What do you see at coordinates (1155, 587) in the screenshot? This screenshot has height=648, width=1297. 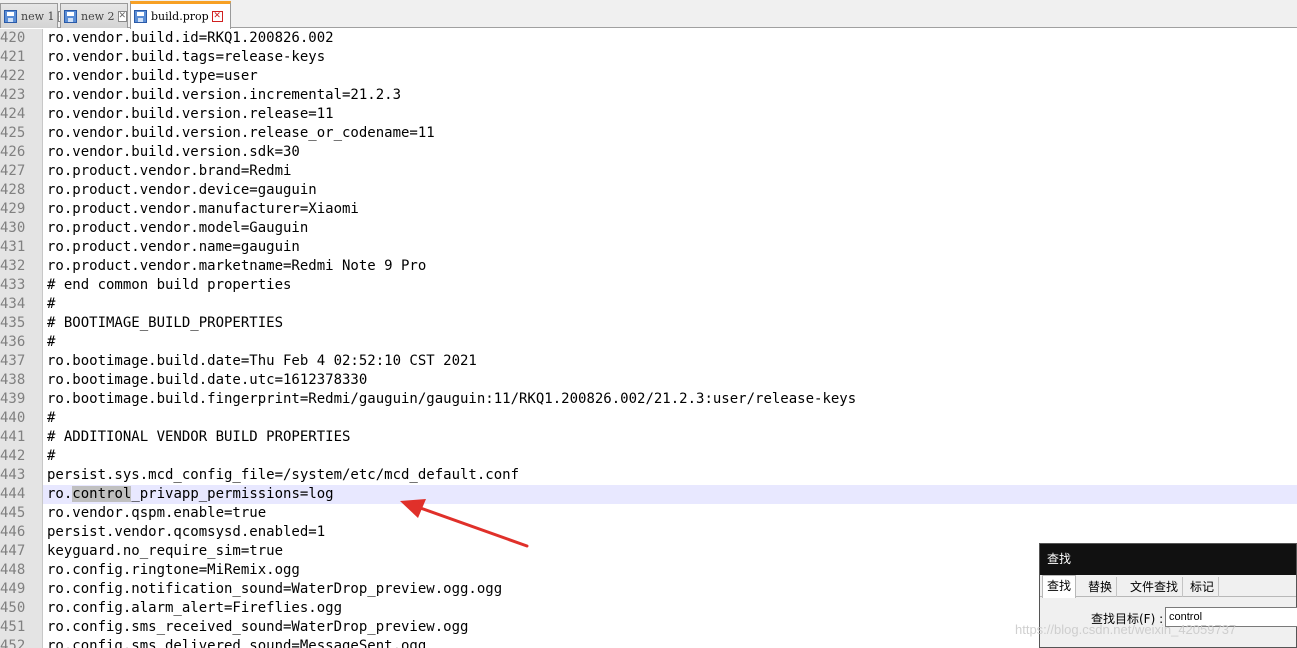 I see `tab-find-in-files: 文件查找` at bounding box center [1155, 587].